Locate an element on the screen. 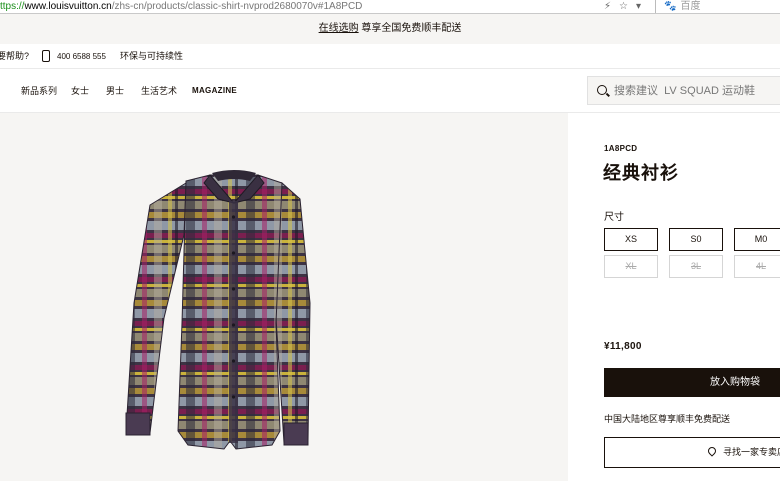 The image size is (780, 486). baidu-paw-icon: 🐾 is located at coordinates (670, 6).